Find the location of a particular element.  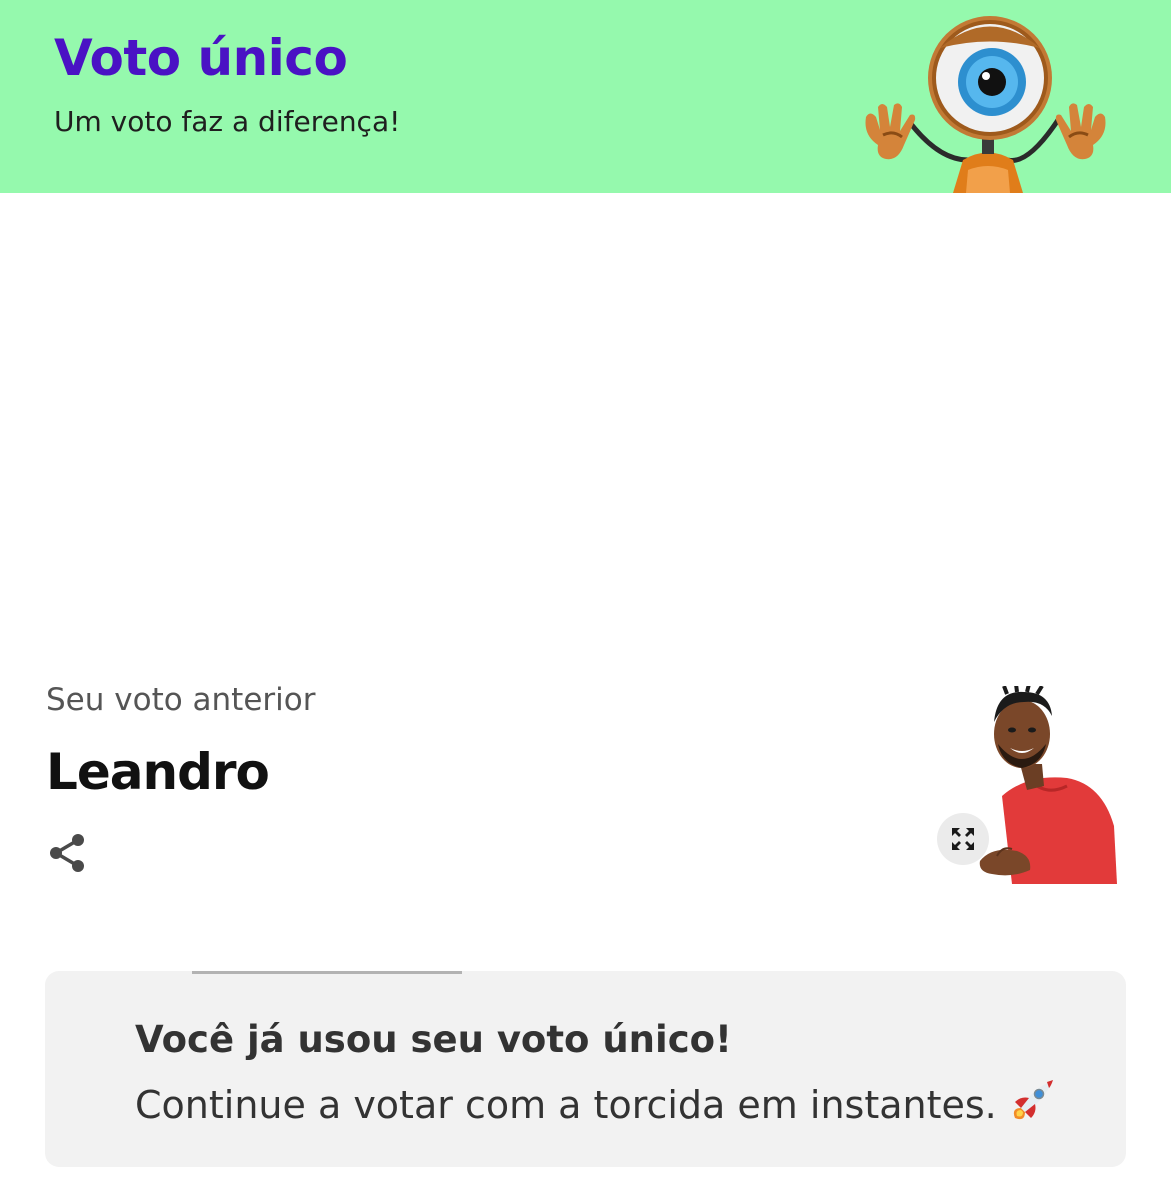

expand-photo-button is located at coordinates (963, 839).